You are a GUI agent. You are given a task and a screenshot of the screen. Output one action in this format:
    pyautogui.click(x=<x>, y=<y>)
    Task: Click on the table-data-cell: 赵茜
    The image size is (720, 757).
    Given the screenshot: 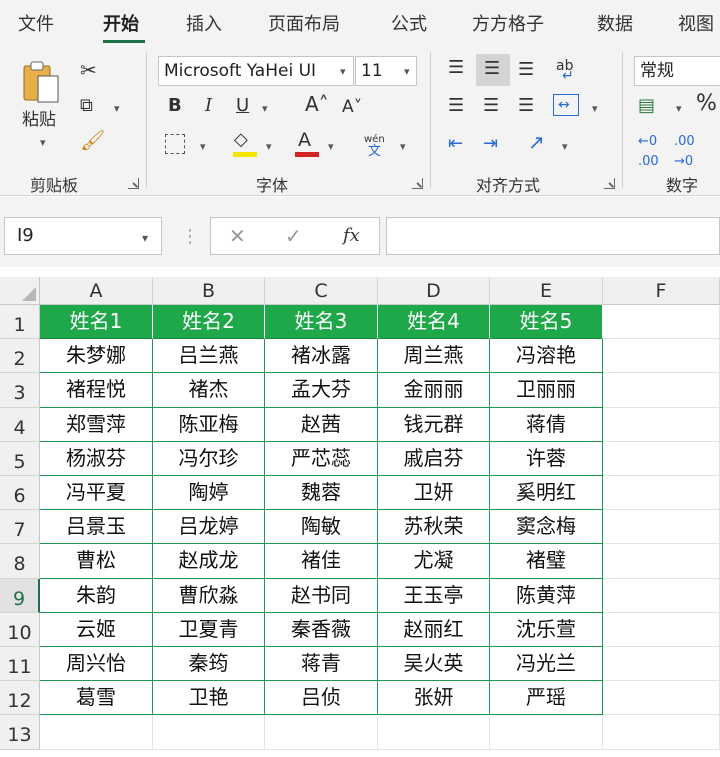 What is the action you would take?
    pyautogui.click(x=321, y=424)
    